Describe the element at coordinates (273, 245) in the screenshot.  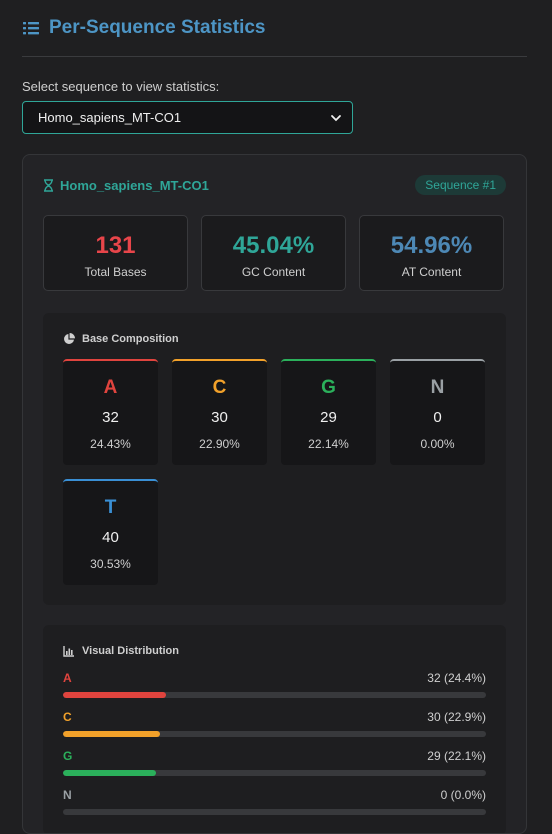
I see `stat-value: 45.04%` at that location.